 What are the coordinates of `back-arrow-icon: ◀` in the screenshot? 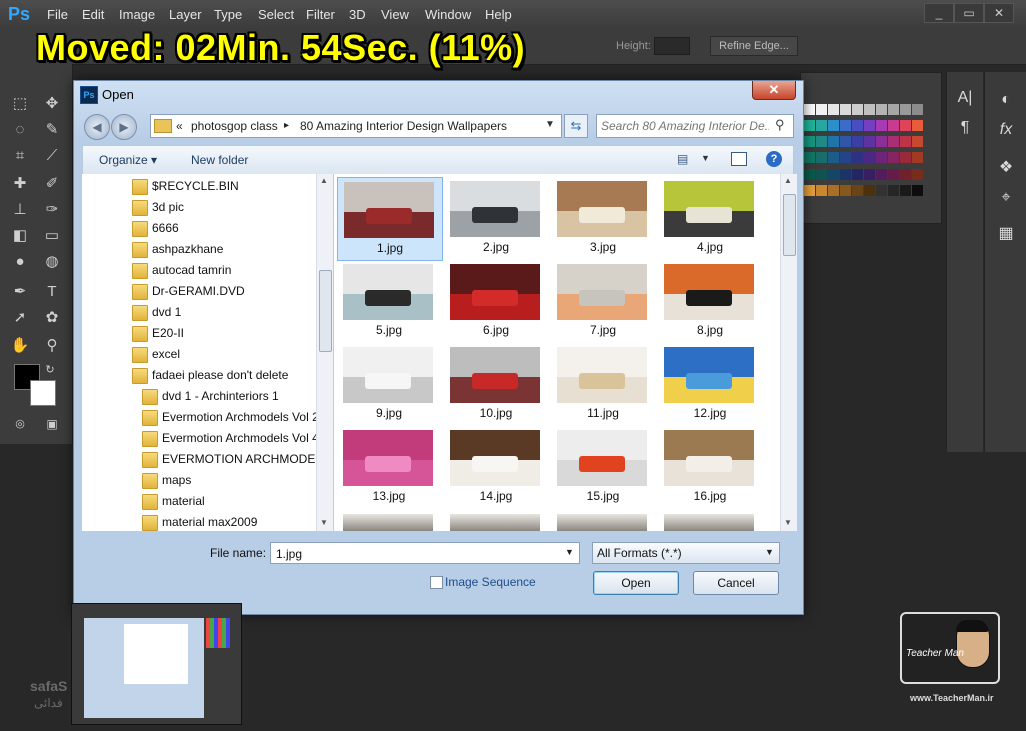 It's located at (97, 127).